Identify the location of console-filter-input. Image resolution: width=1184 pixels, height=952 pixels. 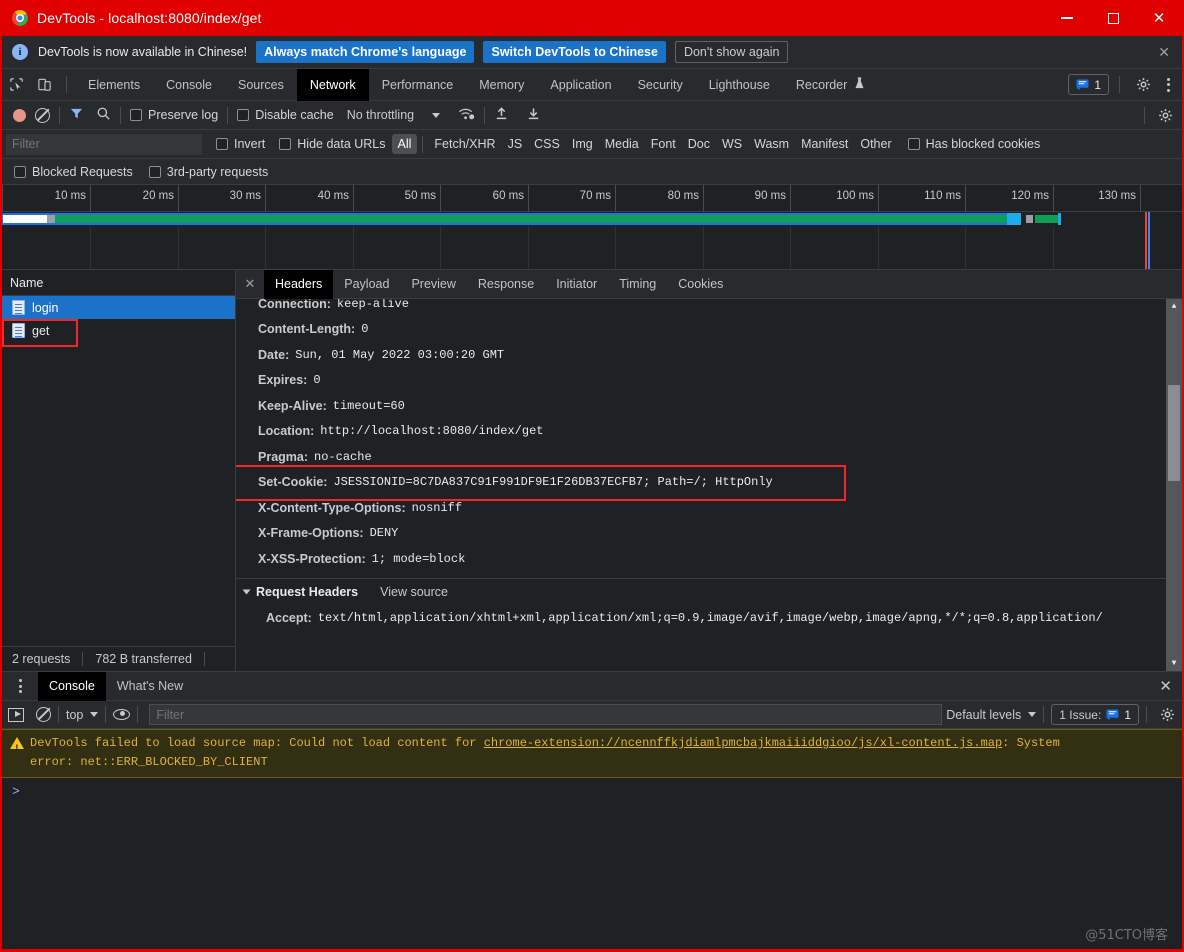
(546, 714).